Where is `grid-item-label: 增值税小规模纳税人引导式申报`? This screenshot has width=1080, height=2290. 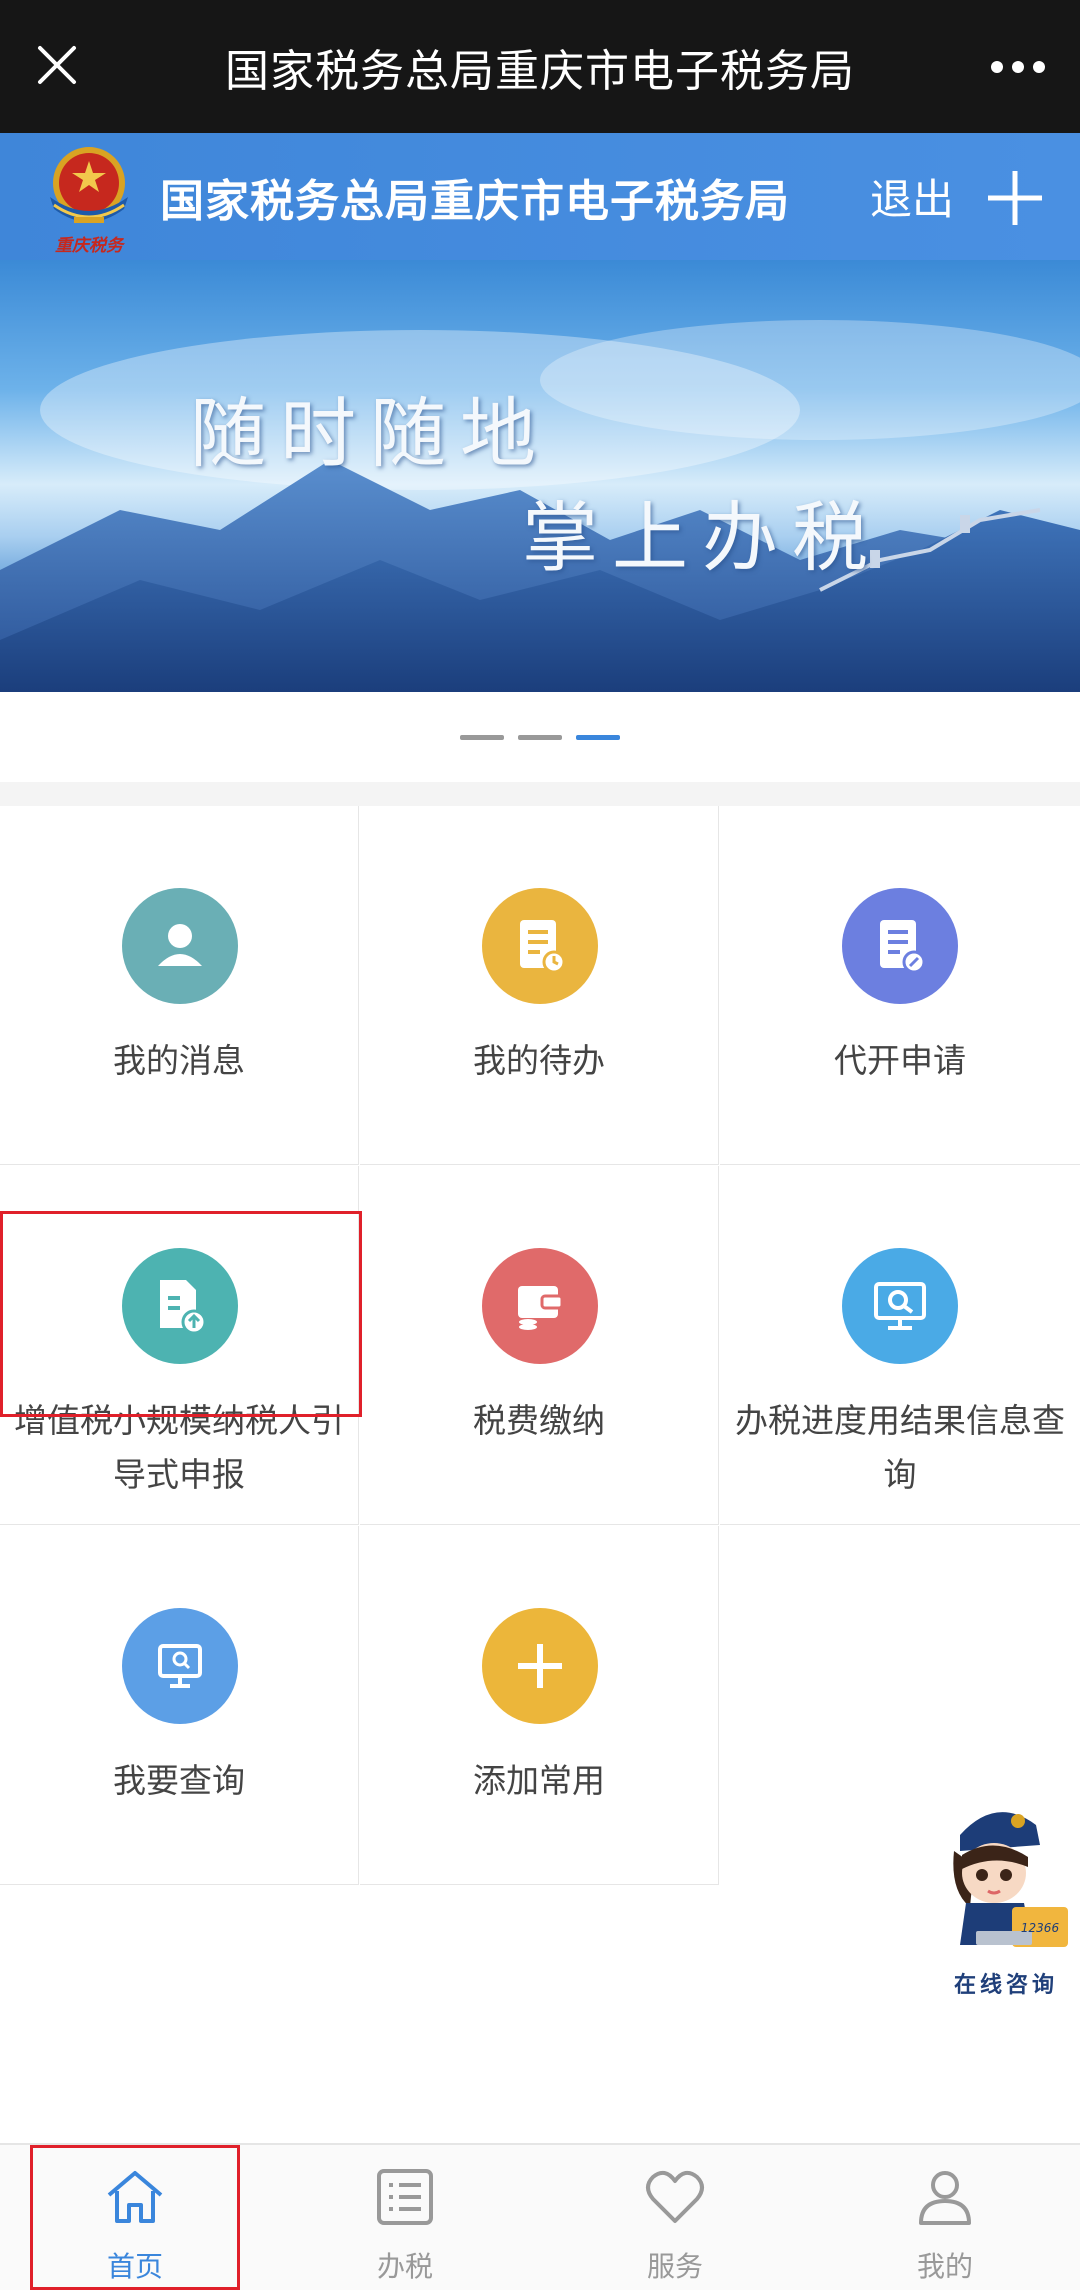 grid-item-label: 增值税小规模纳税人引导式申报 is located at coordinates (179, 1447).